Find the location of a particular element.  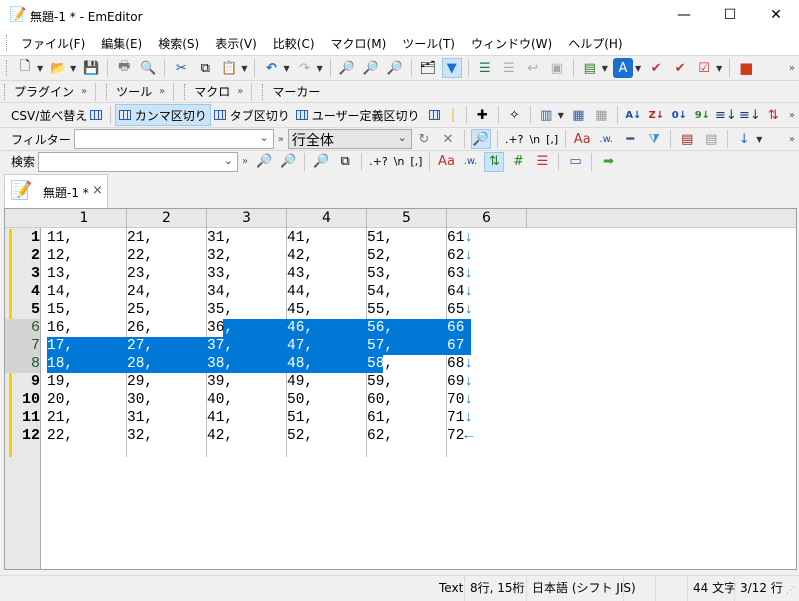

filter-scope-select: 行全体 ⌄ is located at coordinates (349, 139).